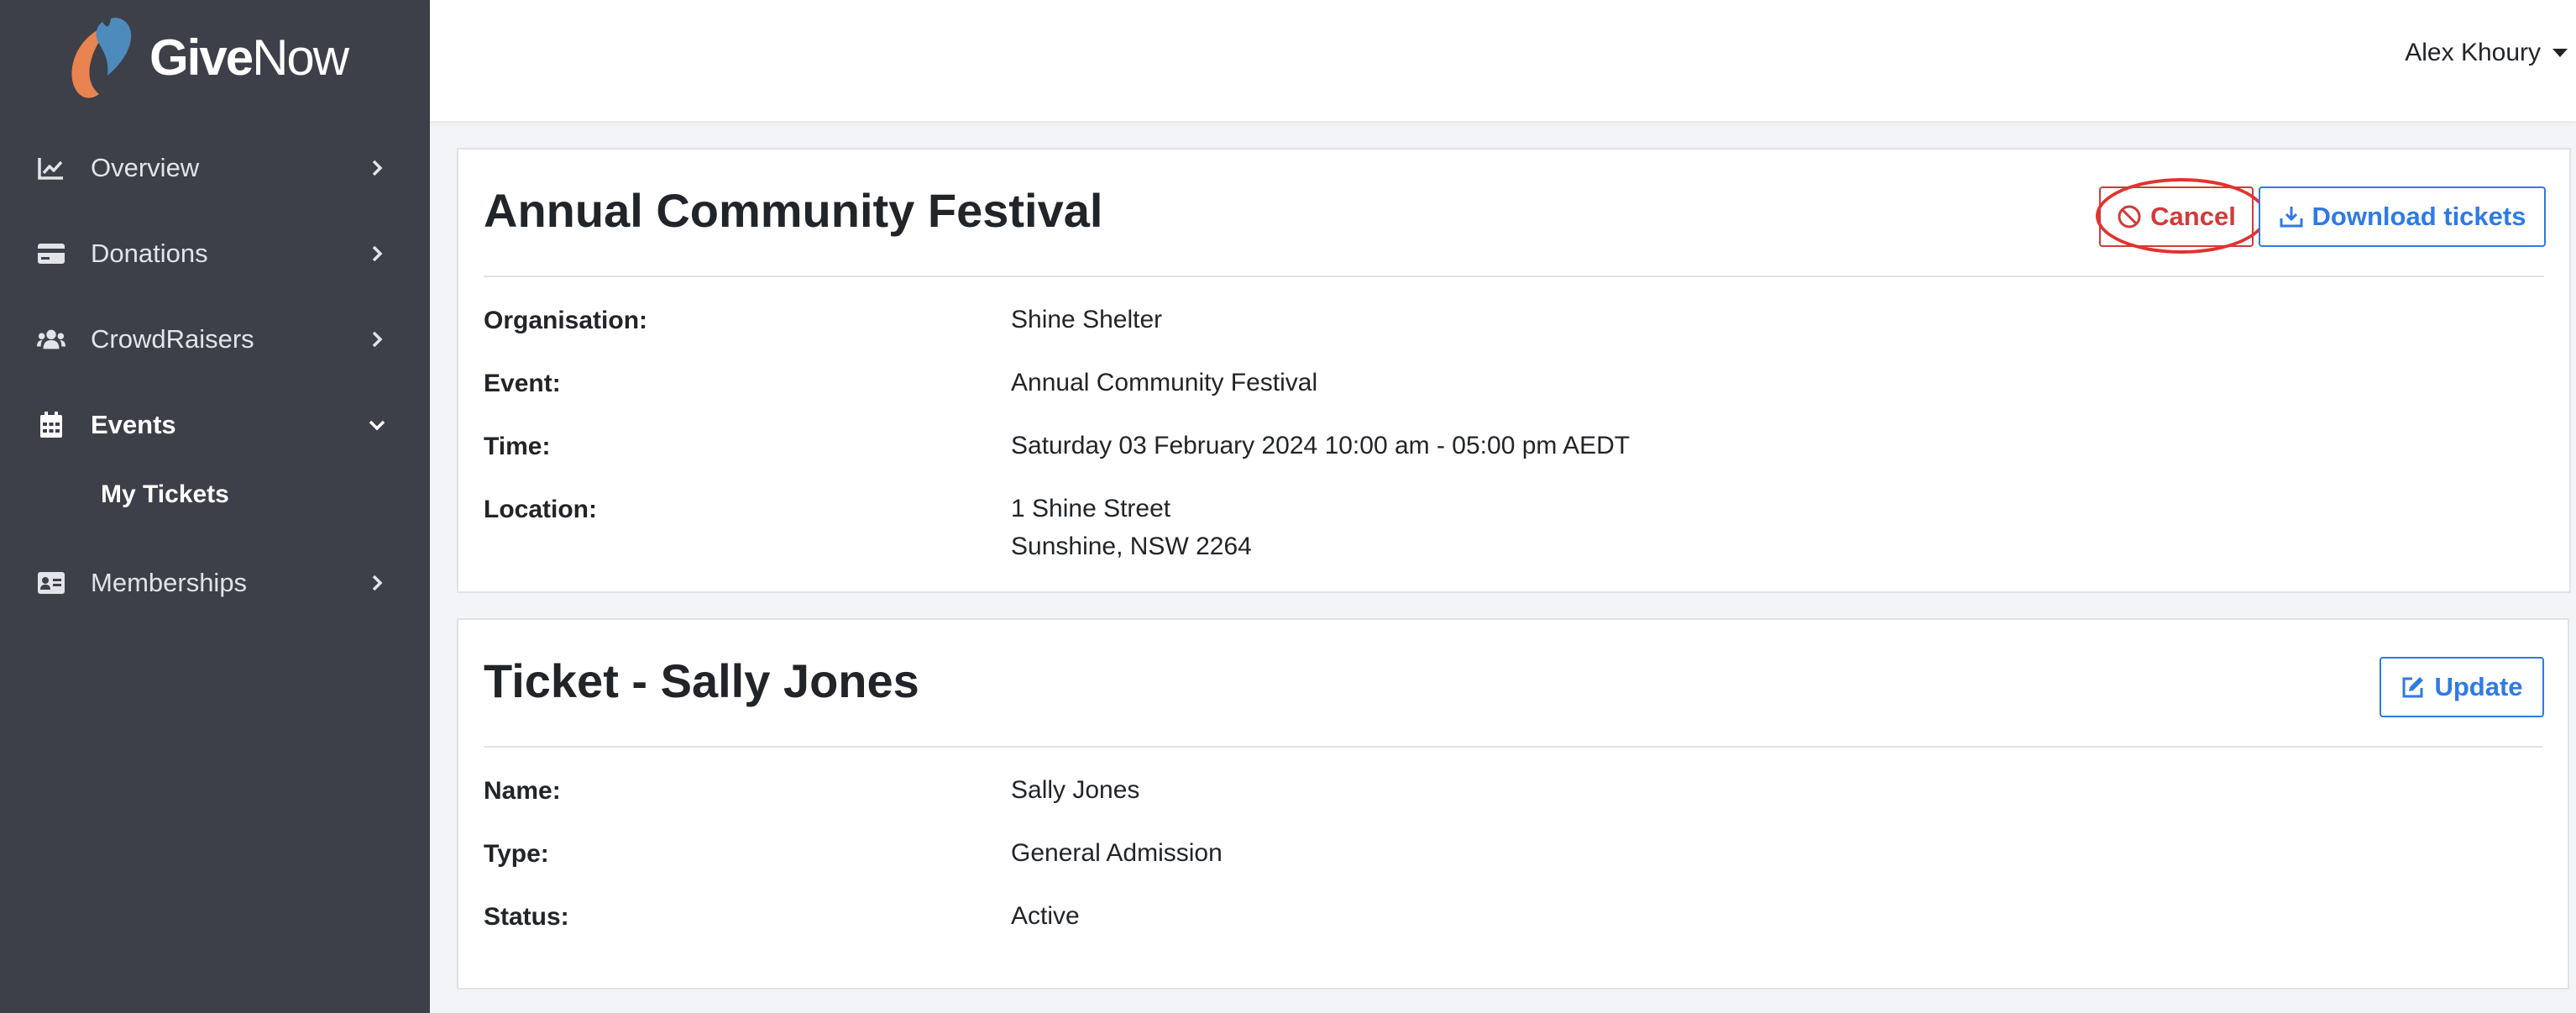  Describe the element at coordinates (1045, 916) in the screenshot. I see `status-value: Active` at that location.